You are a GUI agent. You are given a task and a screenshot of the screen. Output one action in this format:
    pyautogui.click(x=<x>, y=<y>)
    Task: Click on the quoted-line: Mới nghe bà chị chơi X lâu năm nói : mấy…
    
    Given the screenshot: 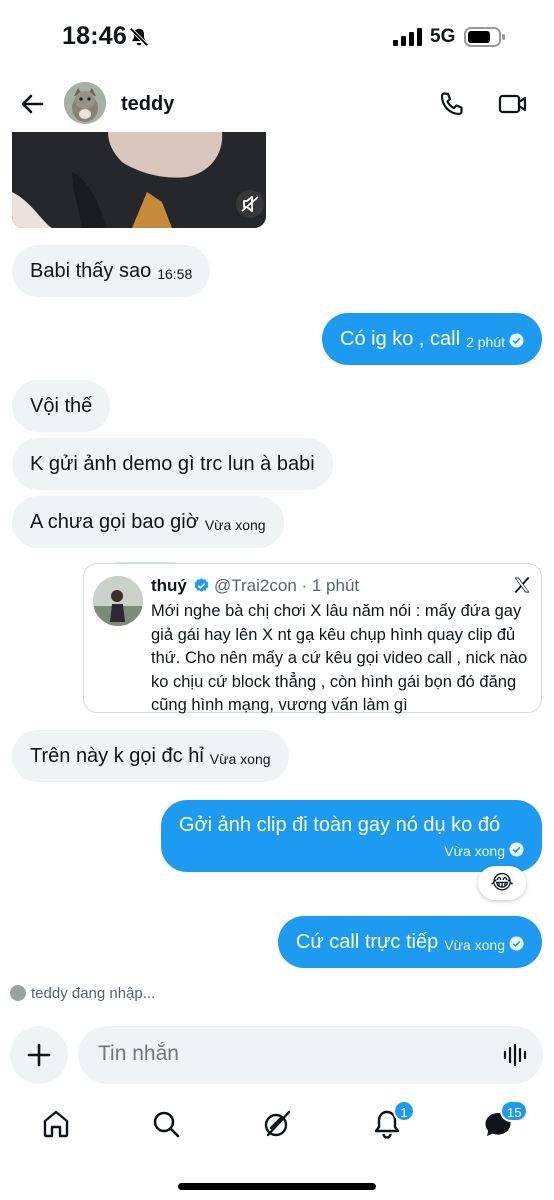 What is the action you would take?
    pyautogui.click(x=336, y=611)
    